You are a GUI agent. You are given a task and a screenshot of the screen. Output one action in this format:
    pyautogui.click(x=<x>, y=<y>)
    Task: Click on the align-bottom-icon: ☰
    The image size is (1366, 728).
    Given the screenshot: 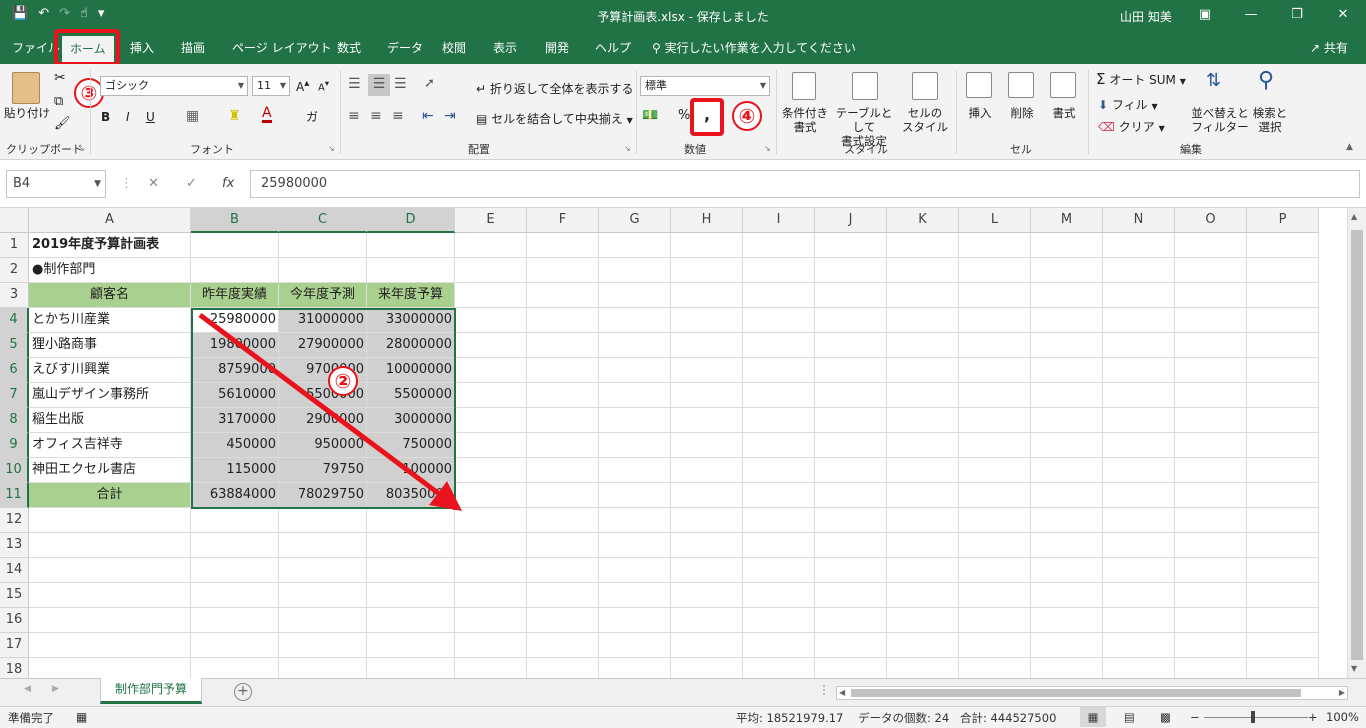 What is the action you would take?
    pyautogui.click(x=400, y=84)
    